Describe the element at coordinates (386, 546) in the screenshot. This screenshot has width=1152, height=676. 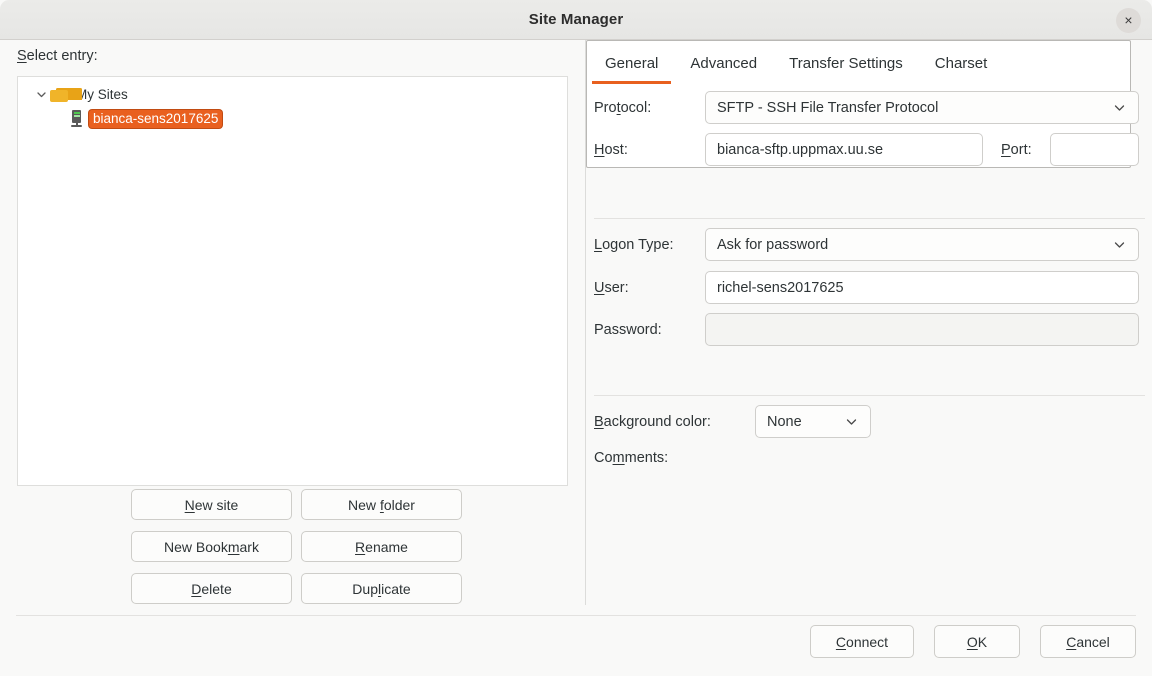
I see `btn-text: ename` at that location.